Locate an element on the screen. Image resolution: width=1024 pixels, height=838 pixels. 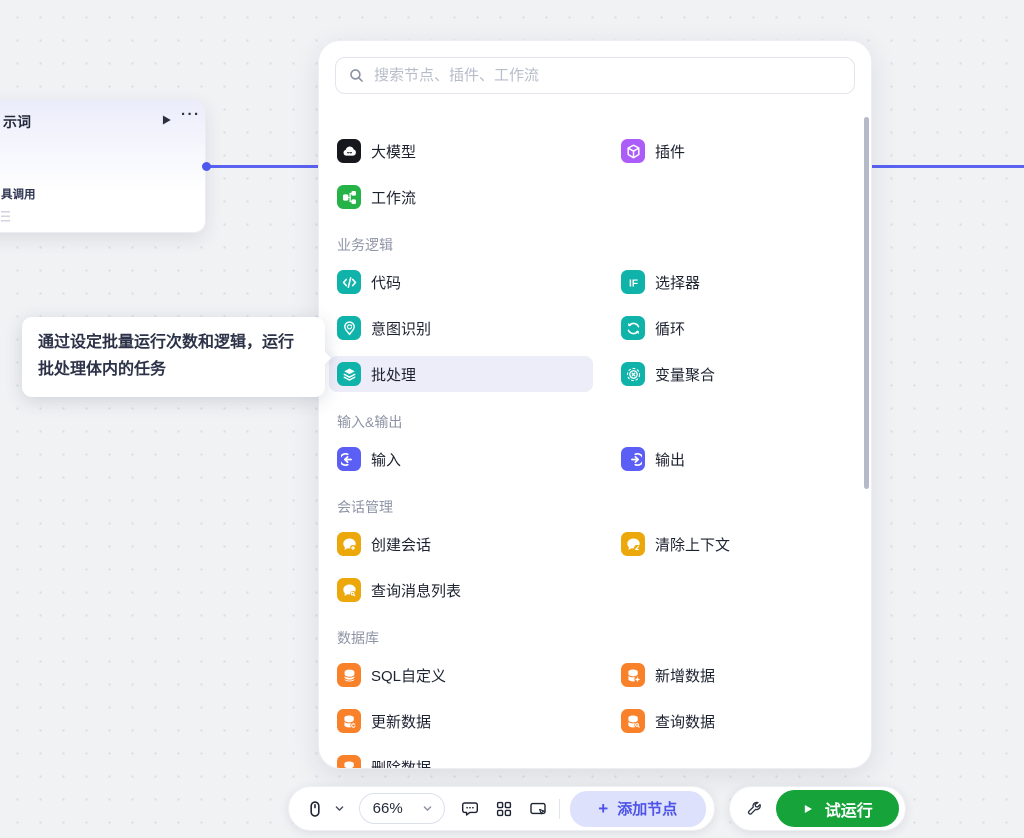
node-item-llm: 大模型 is located at coordinates (461, 151).